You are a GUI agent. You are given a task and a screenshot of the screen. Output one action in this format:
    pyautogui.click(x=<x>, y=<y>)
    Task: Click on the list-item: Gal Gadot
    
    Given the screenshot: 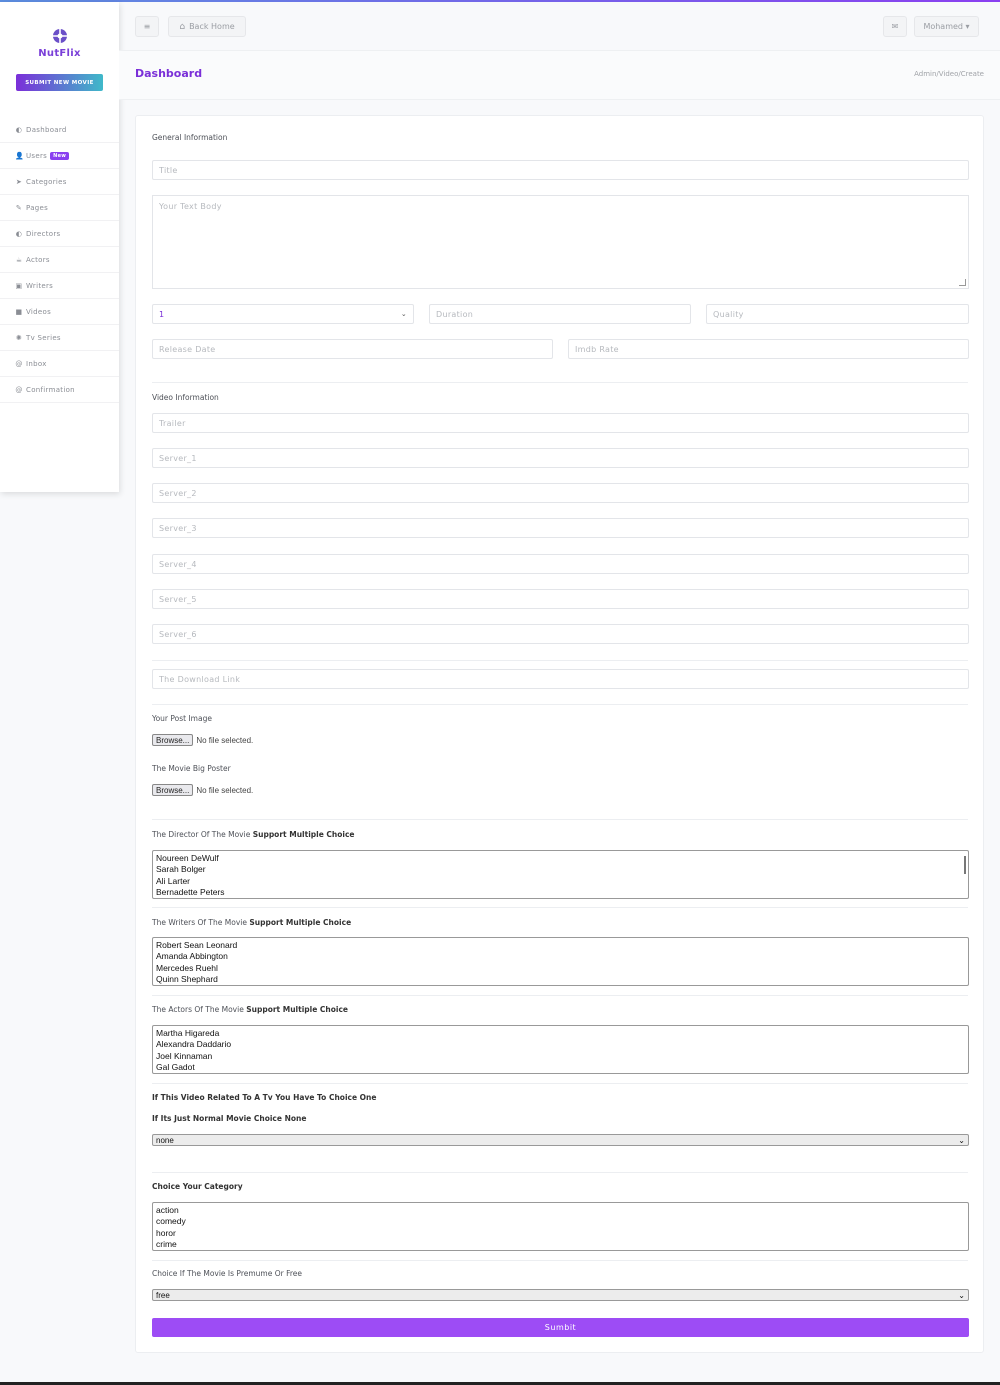 What is the action you would take?
    pyautogui.click(x=560, y=1067)
    